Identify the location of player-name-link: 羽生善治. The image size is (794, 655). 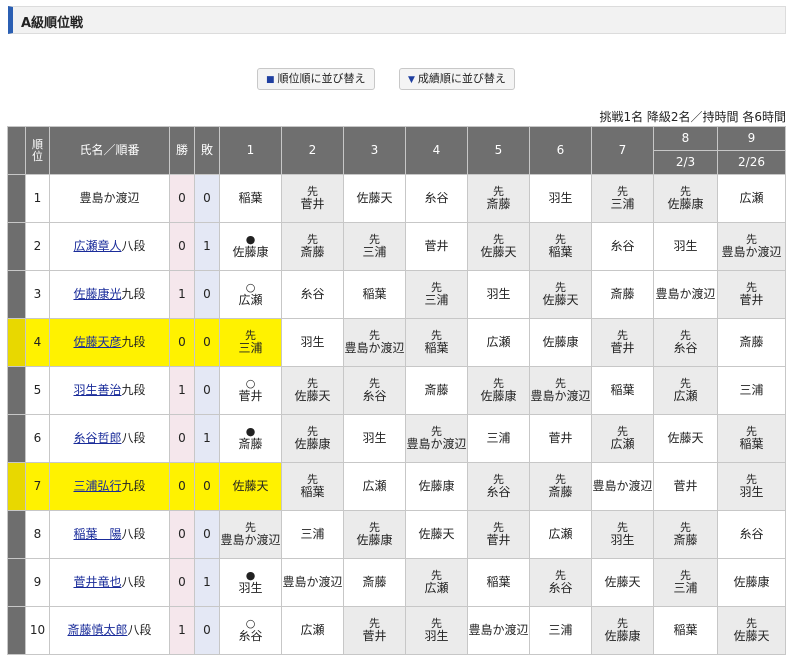
(97, 390).